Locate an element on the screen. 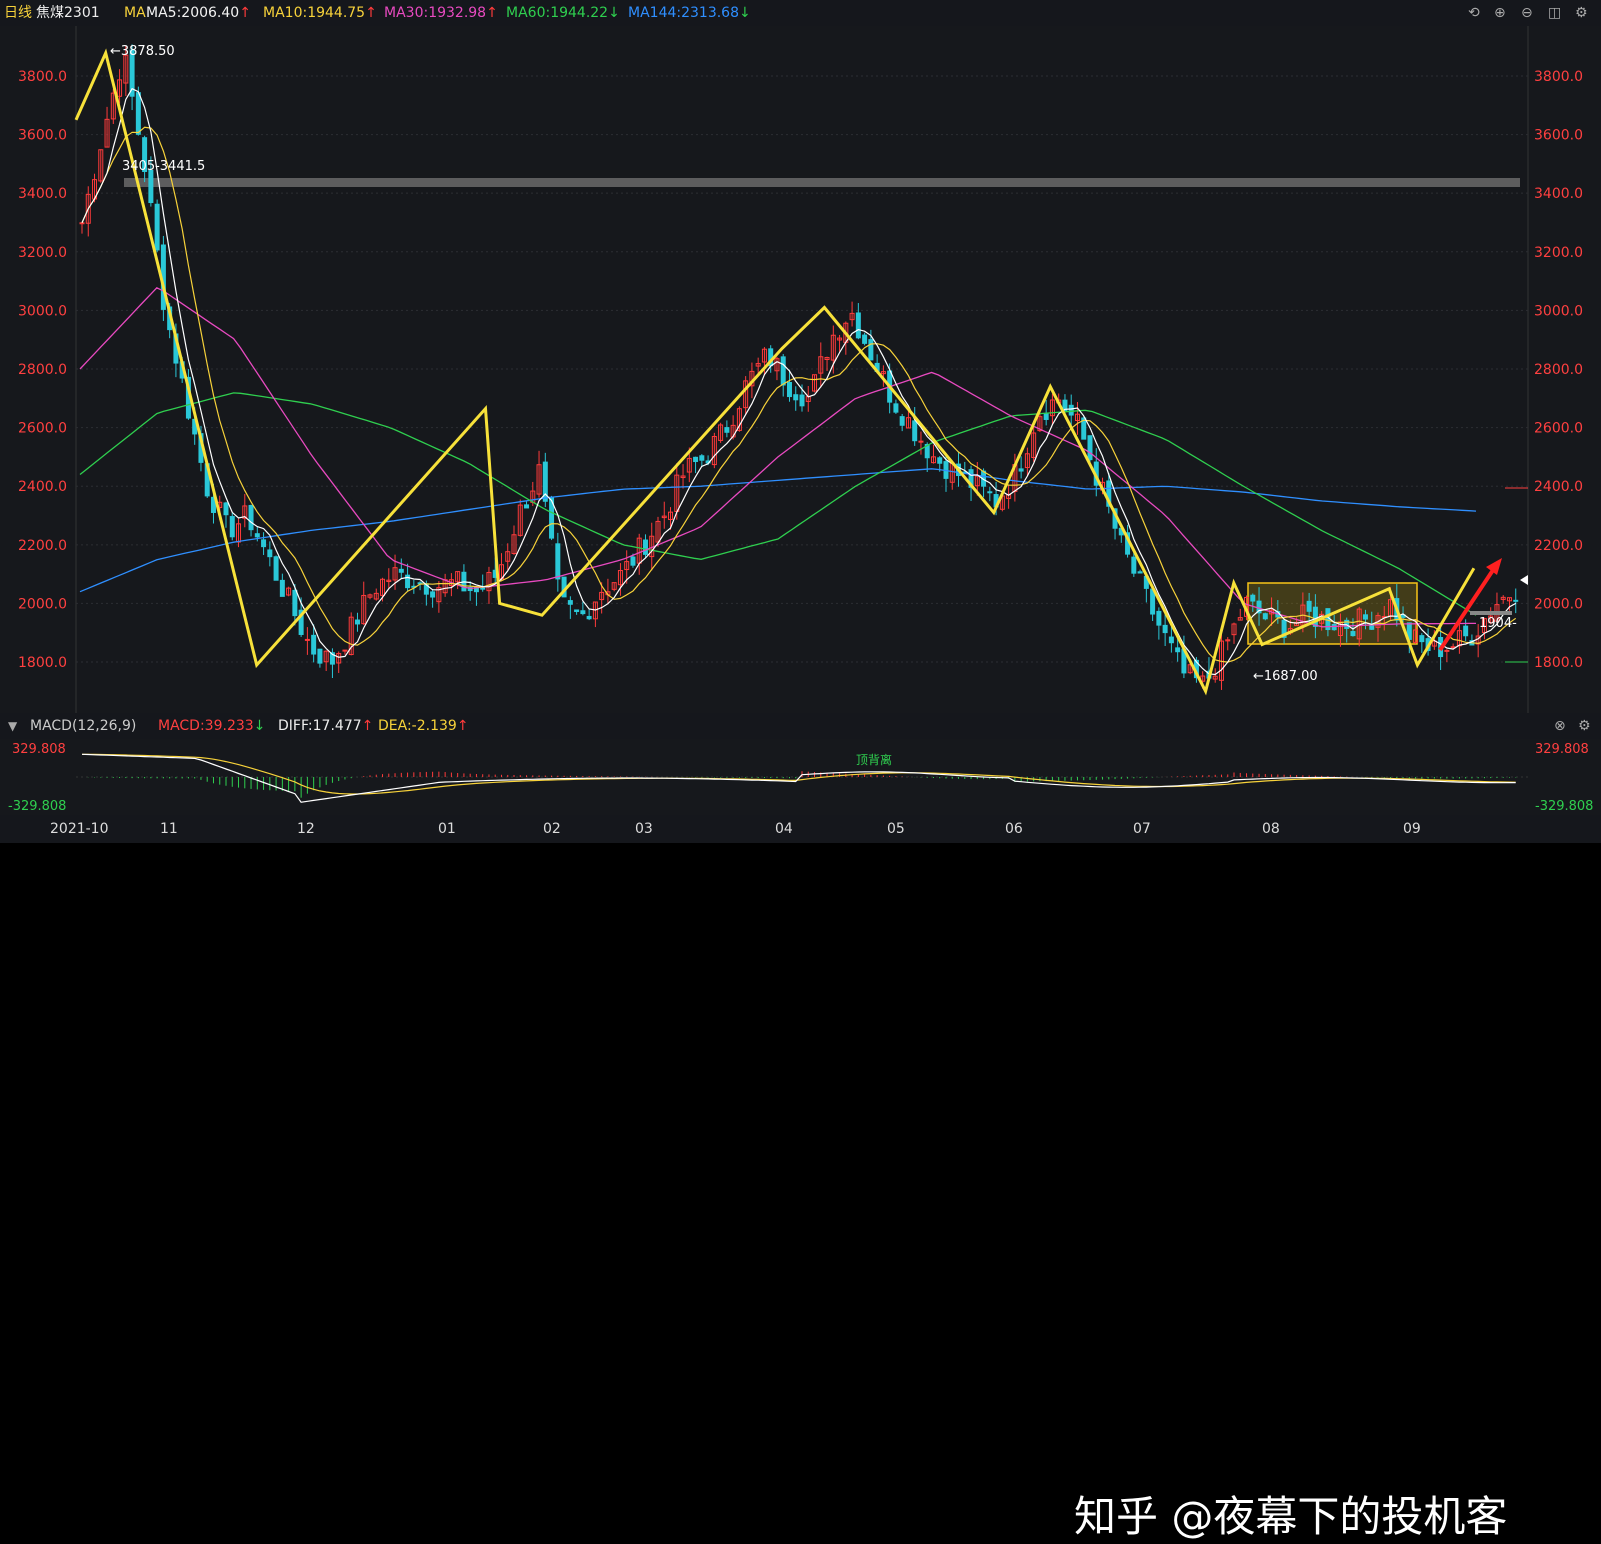 The image size is (1601, 1544). time-axis: 2021-10 11 12 01 02 03 04 05 06 07 08 09 is located at coordinates (800, 829).